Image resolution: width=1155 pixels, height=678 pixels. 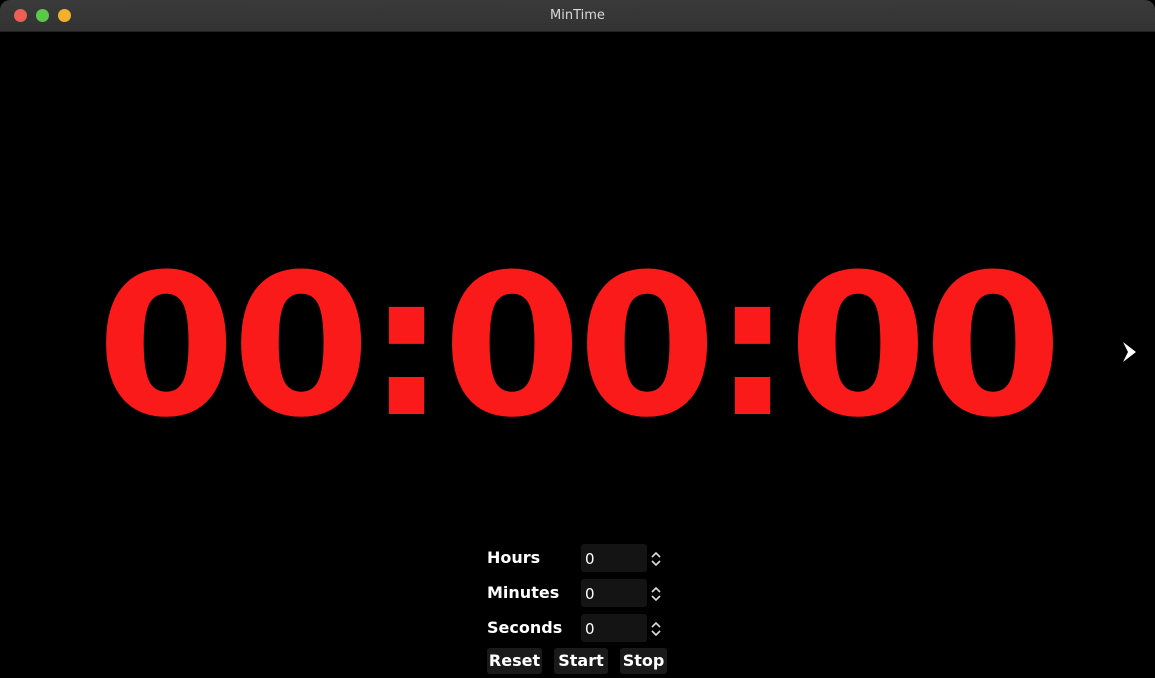 I want to click on title-bar: MinTime, so click(x=577, y=16).